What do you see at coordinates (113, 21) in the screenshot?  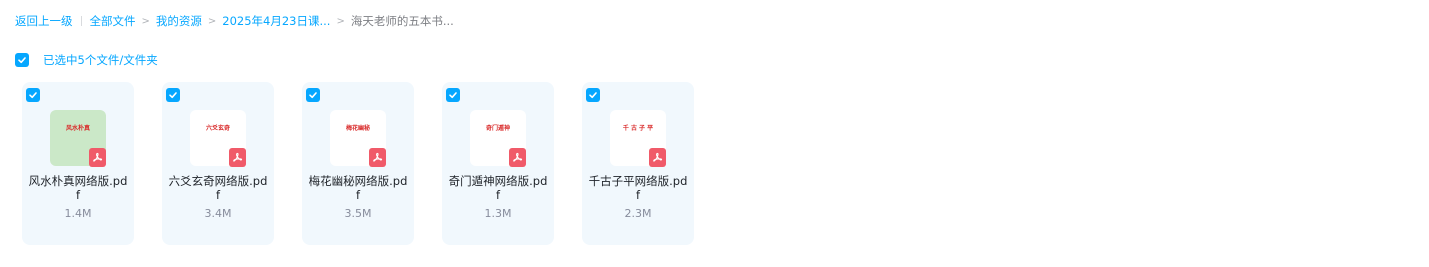 I see `breadcrumb-item-all-files: 全部文件` at bounding box center [113, 21].